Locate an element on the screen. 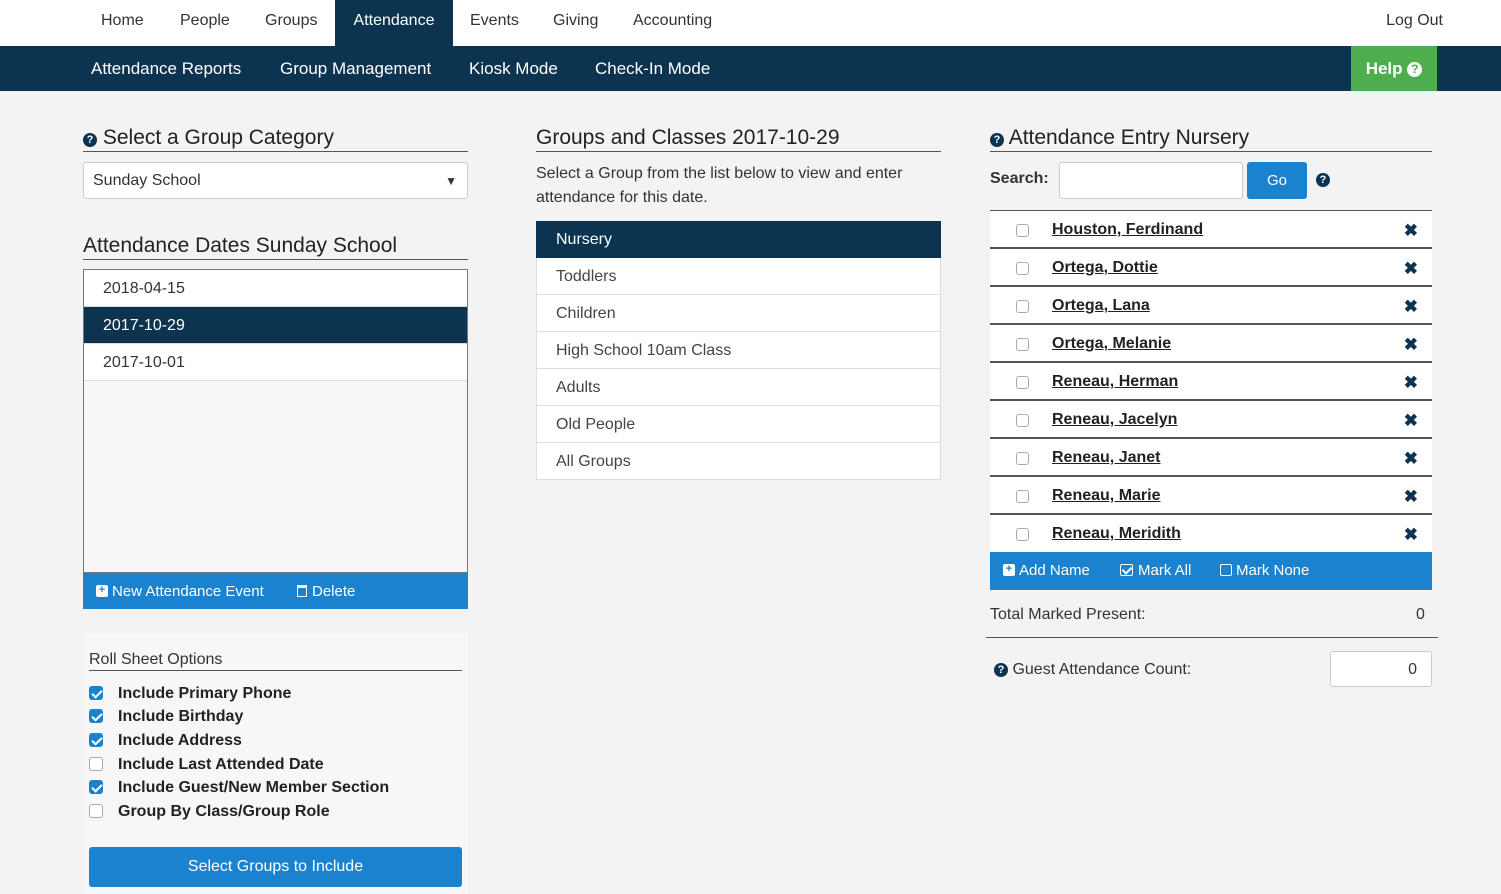 This screenshot has width=1501, height=894. search-label: Search: is located at coordinates (1019, 178).